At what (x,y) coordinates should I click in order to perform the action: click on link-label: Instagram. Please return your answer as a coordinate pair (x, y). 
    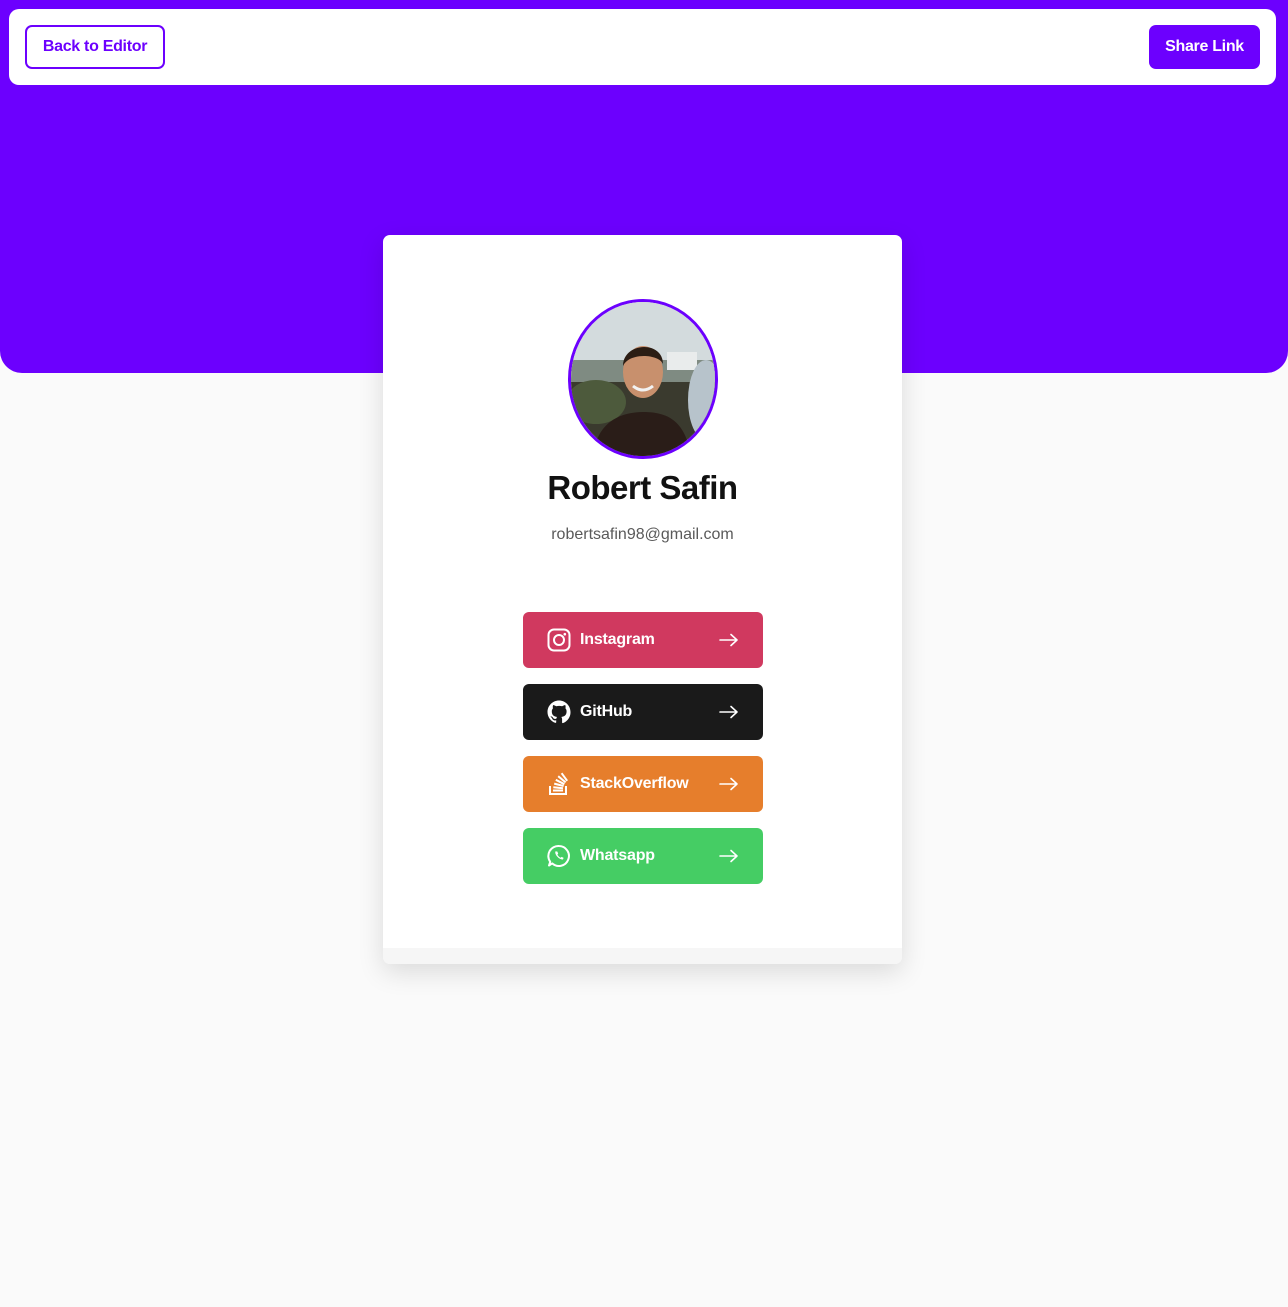
    Looking at the image, I should click on (617, 639).